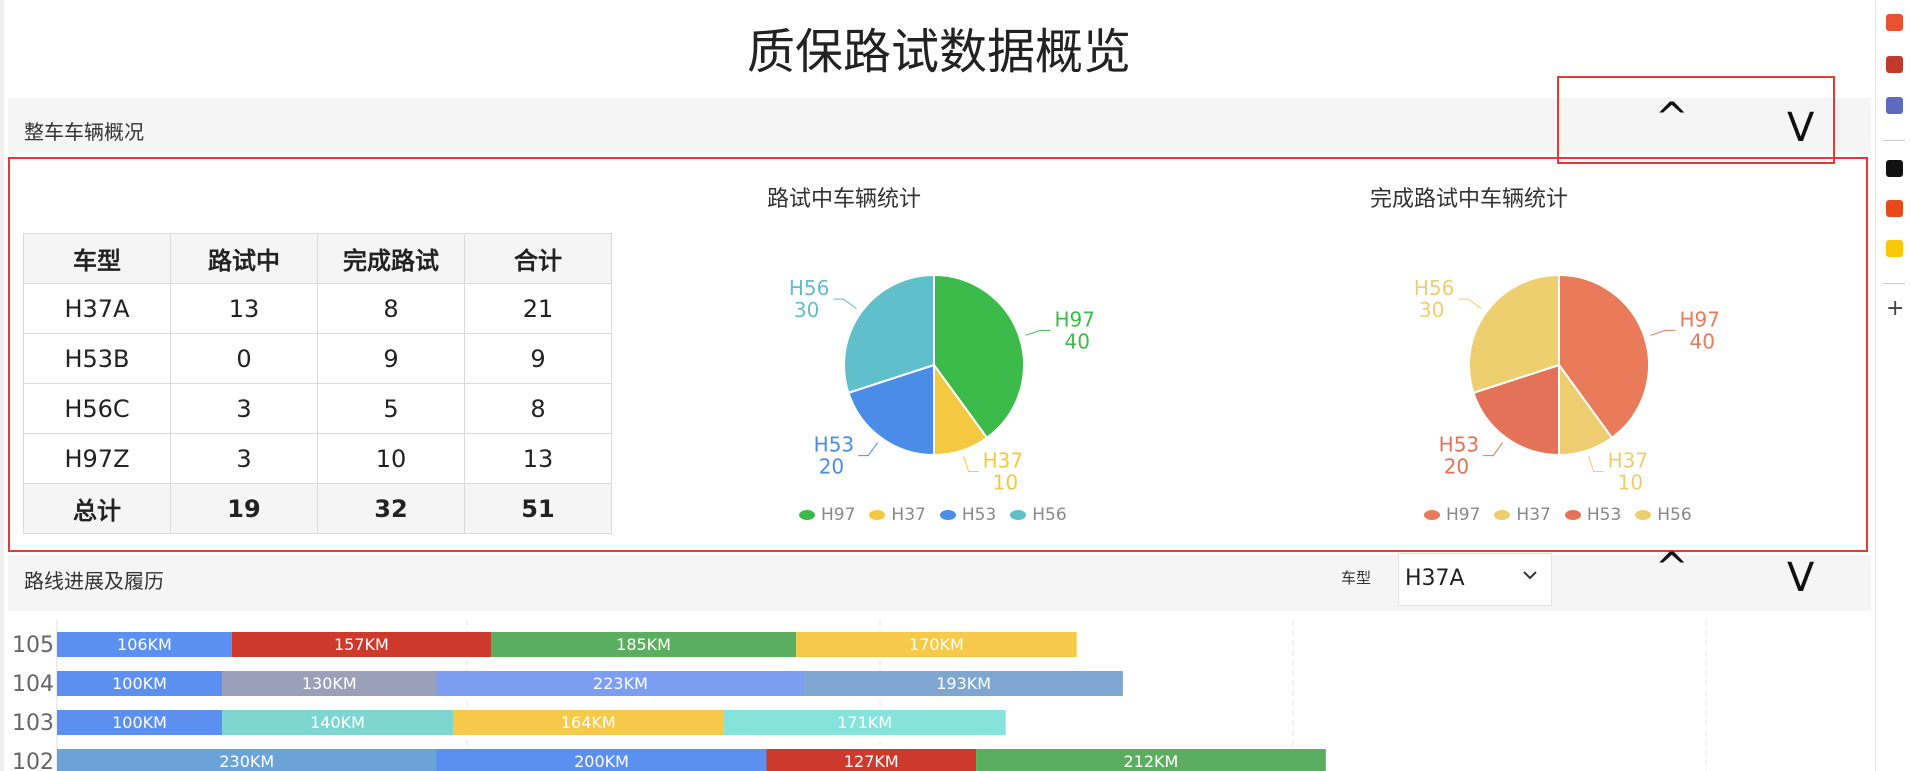 Image resolution: width=1910 pixels, height=771 pixels. What do you see at coordinates (391, 258) in the screenshot?
I see `table-header: 完成路试` at bounding box center [391, 258].